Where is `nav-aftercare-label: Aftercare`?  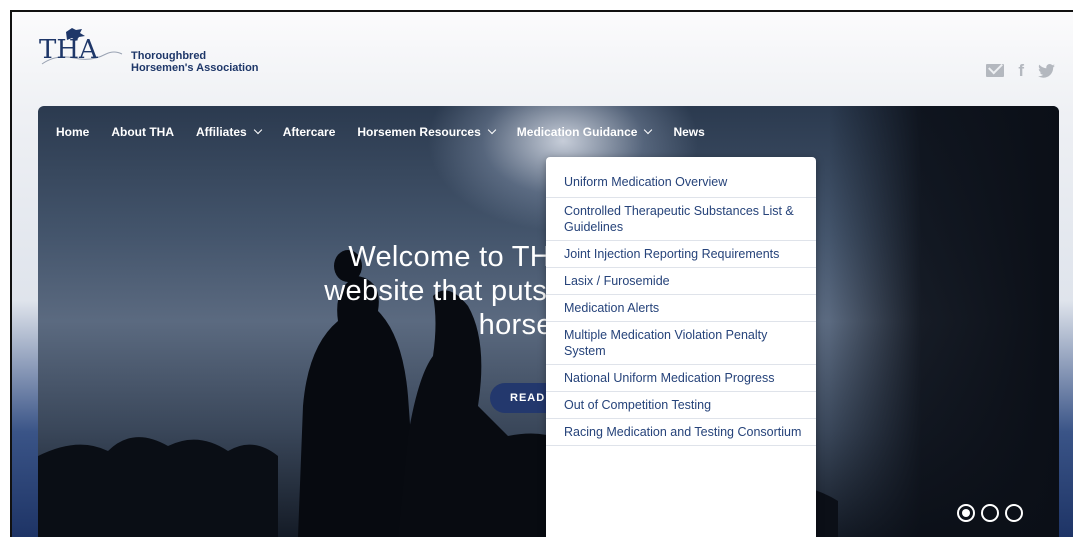
nav-aftercare-label: Aftercare is located at coordinates (309, 132).